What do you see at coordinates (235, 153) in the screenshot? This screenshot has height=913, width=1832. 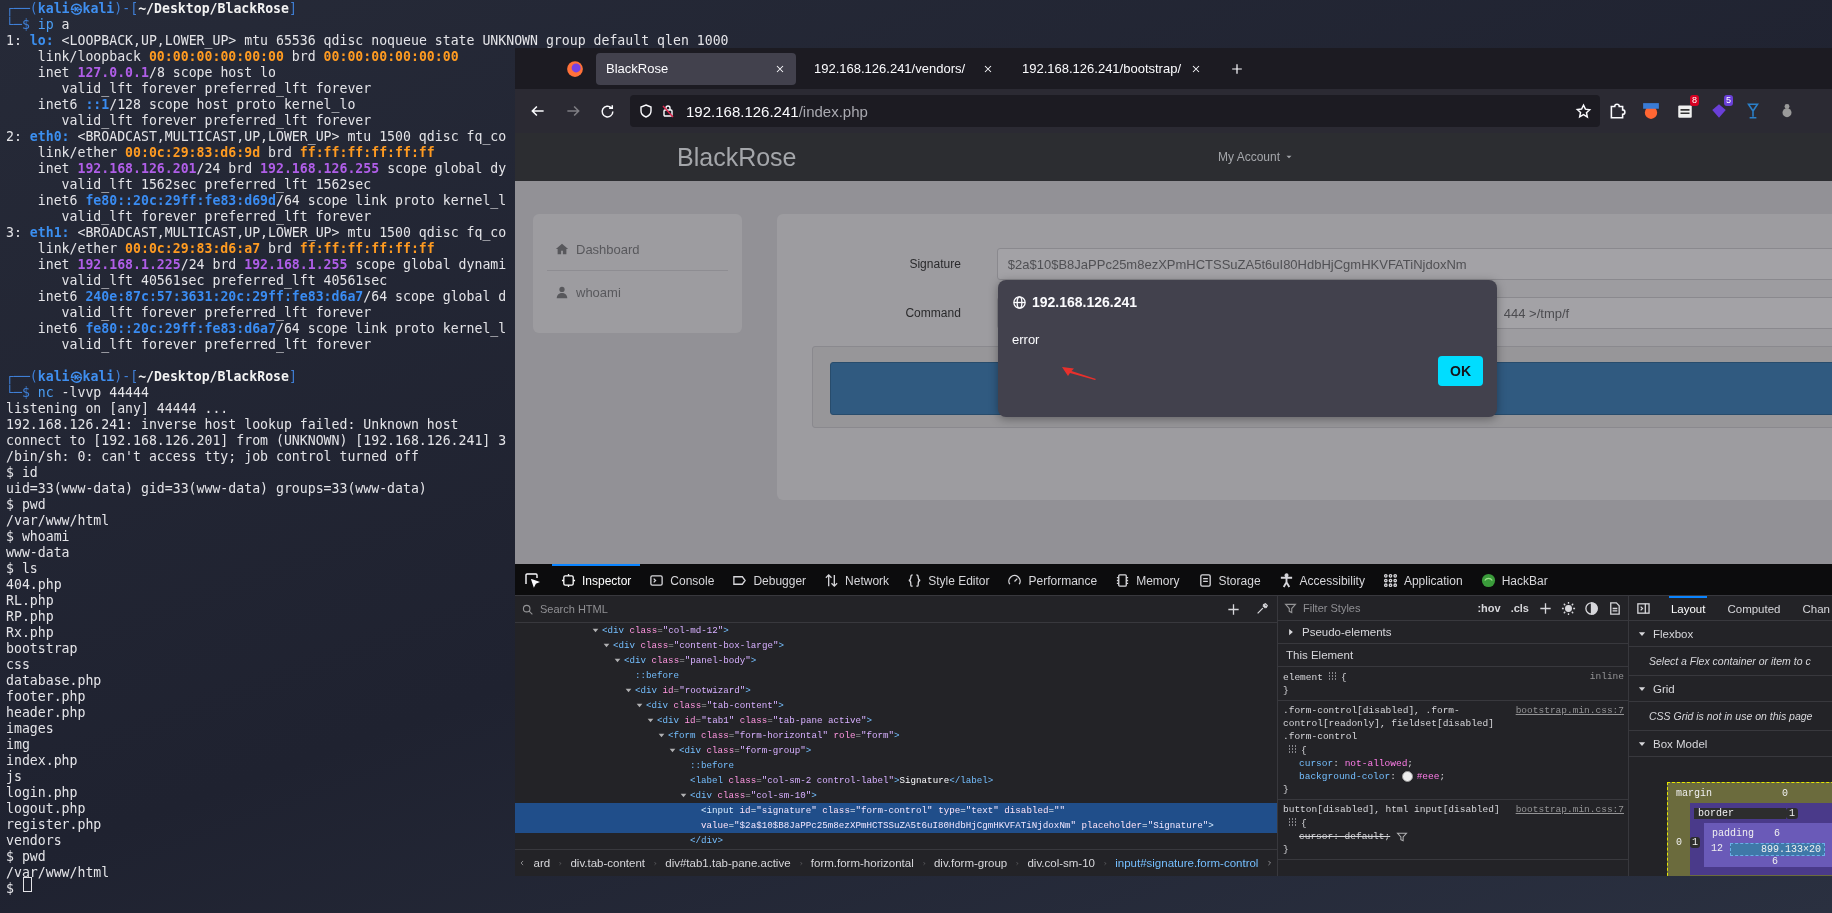 I see `terminal-line: link/ether 00:0c:29:83:d6:9d brd ff:ff:ff:ff:ff:ff` at bounding box center [235, 153].